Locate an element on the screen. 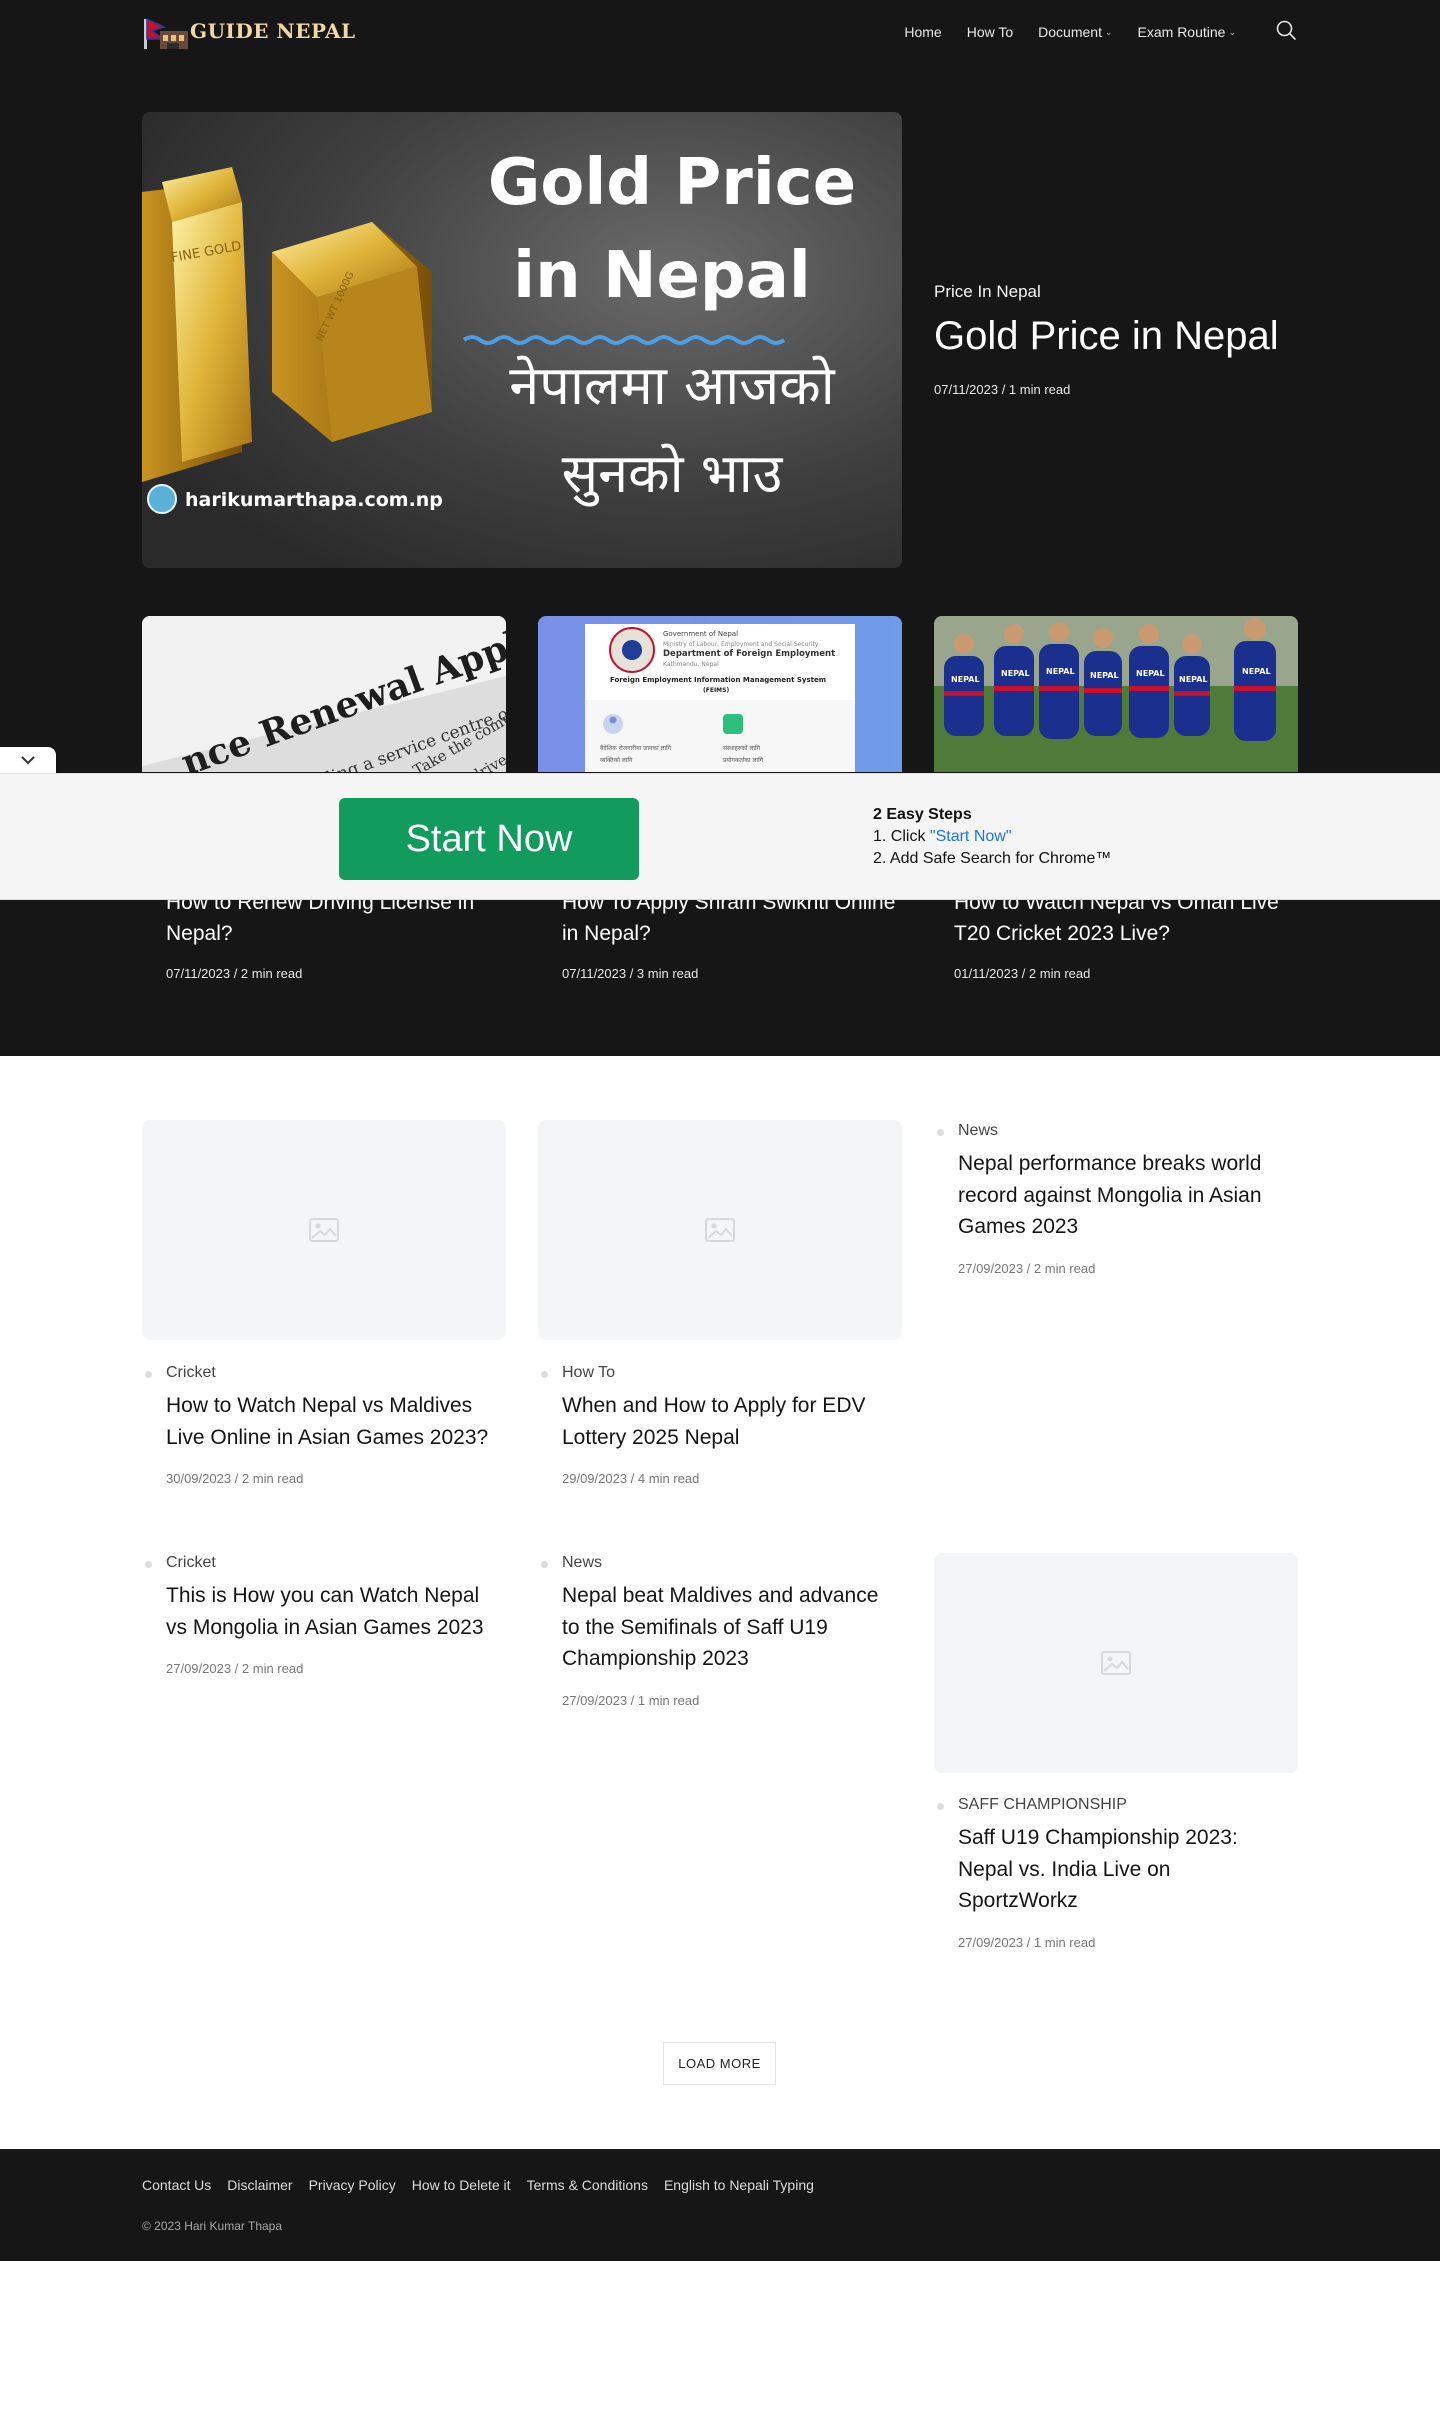  image-devanagari-line1: नेपालमा आजको is located at coordinates (672, 385).